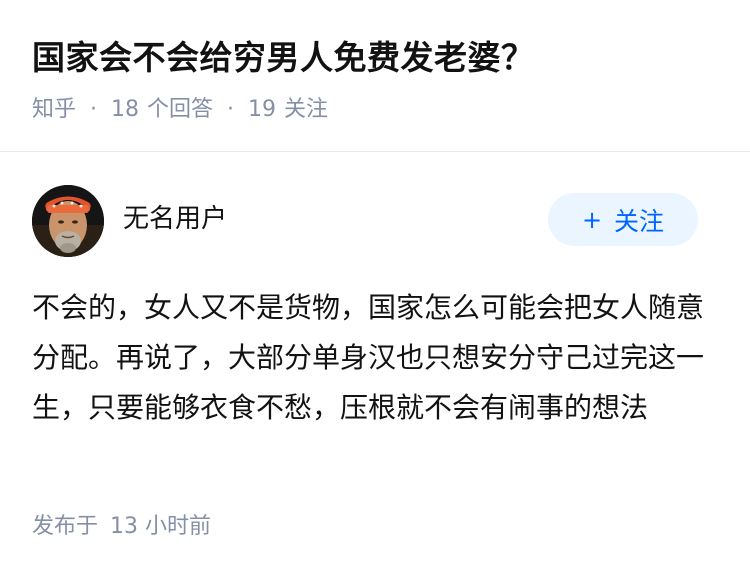  Describe the element at coordinates (375, 151) in the screenshot. I see `divider` at that location.